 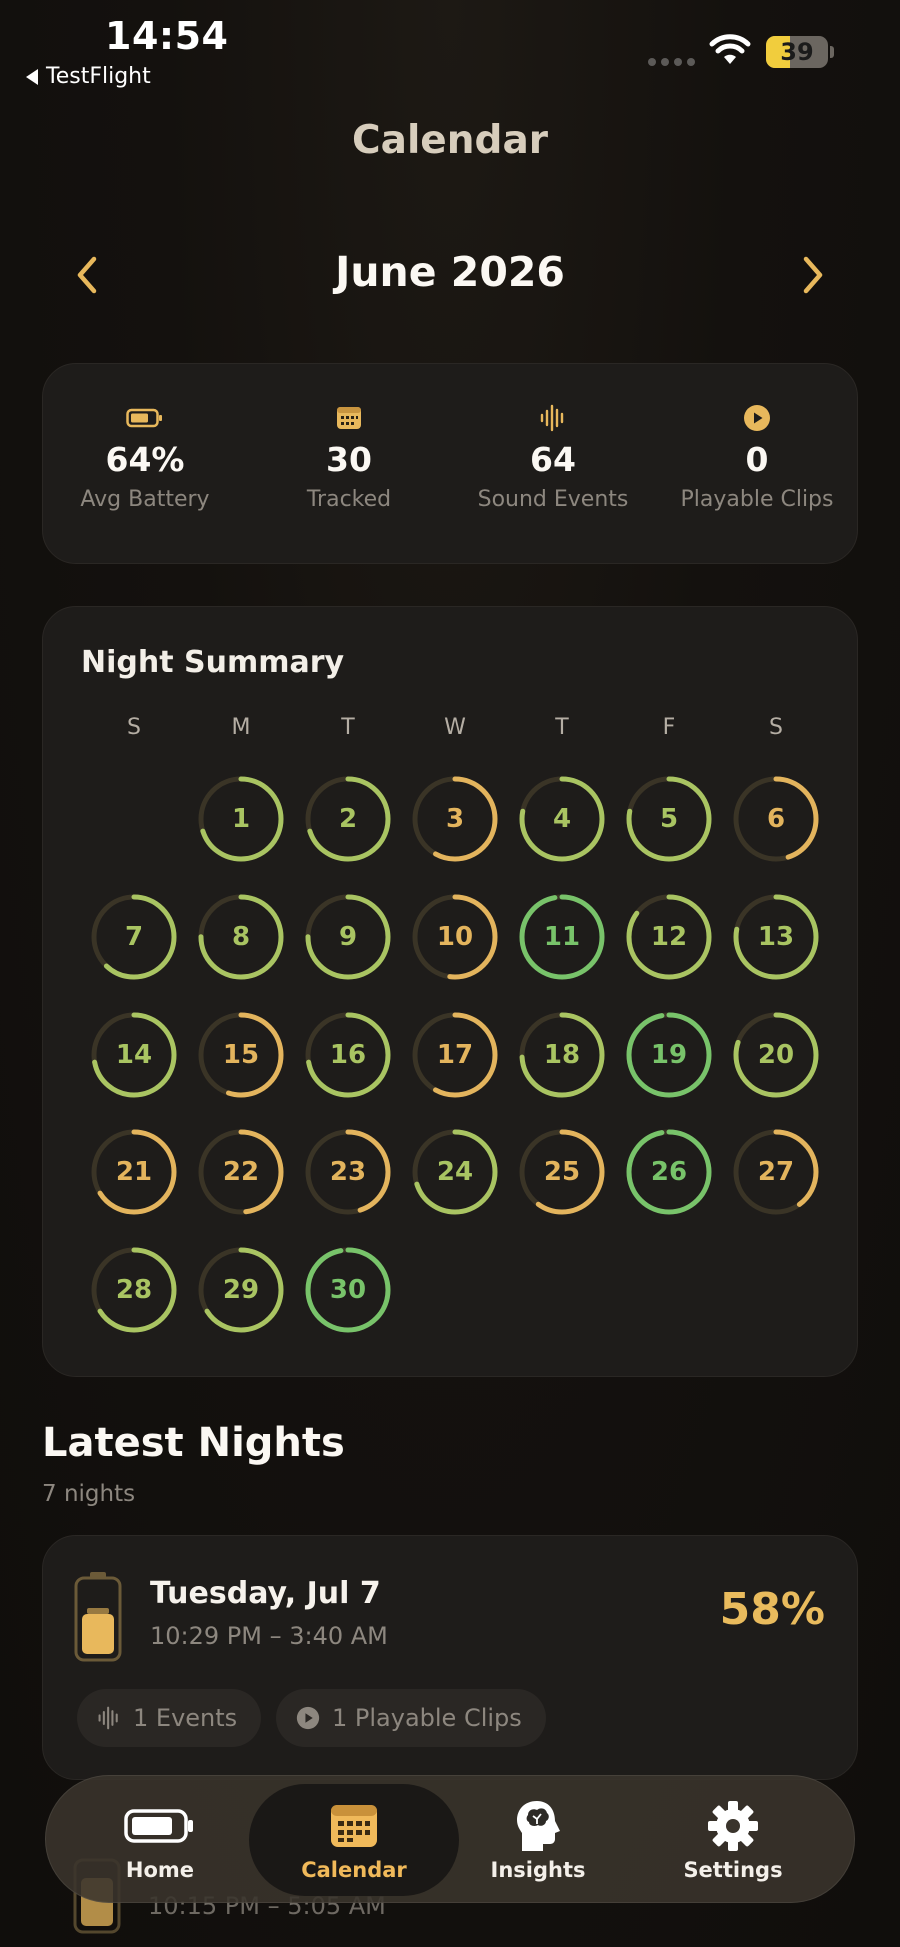 I want to click on stat-sound-events: 64 Sound Events, so click(x=553, y=458).